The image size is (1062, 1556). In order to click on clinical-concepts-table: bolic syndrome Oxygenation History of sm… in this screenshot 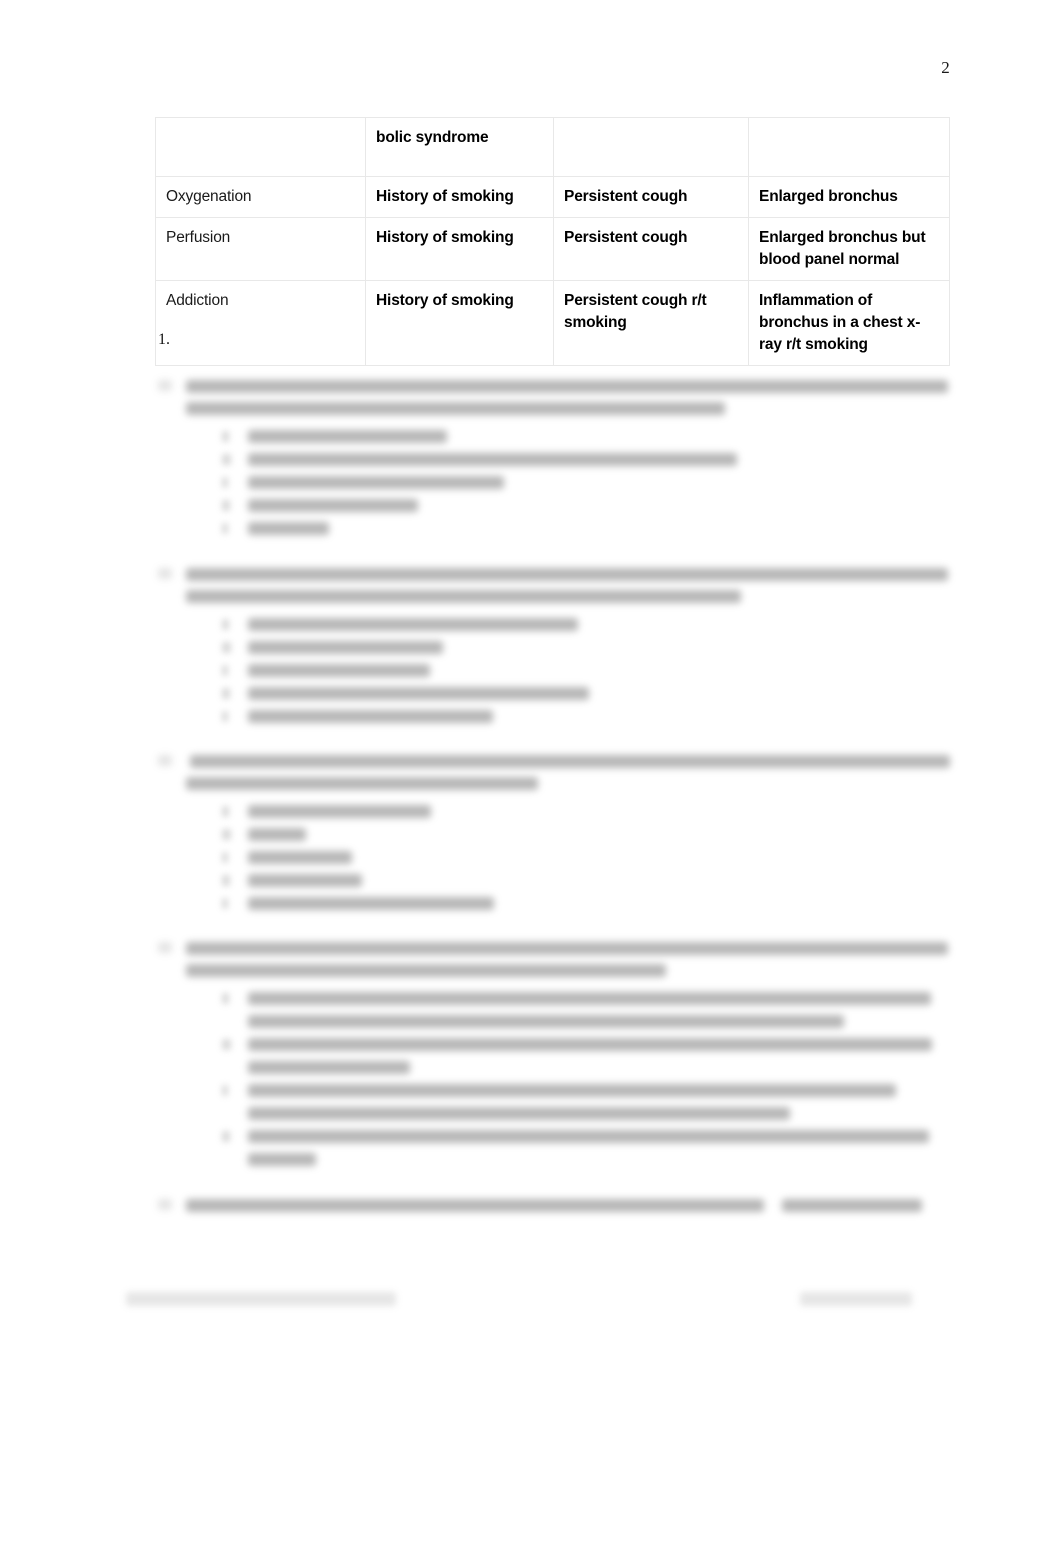, I will do `click(552, 241)`.